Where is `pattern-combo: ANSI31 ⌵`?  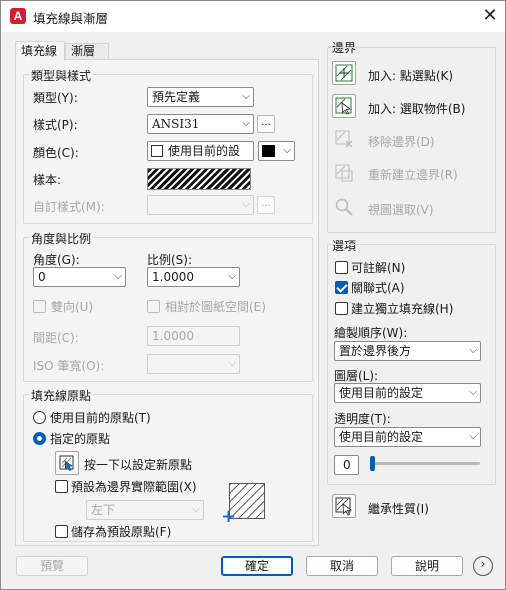
pattern-combo: ANSI31 ⌵ is located at coordinates (200, 124).